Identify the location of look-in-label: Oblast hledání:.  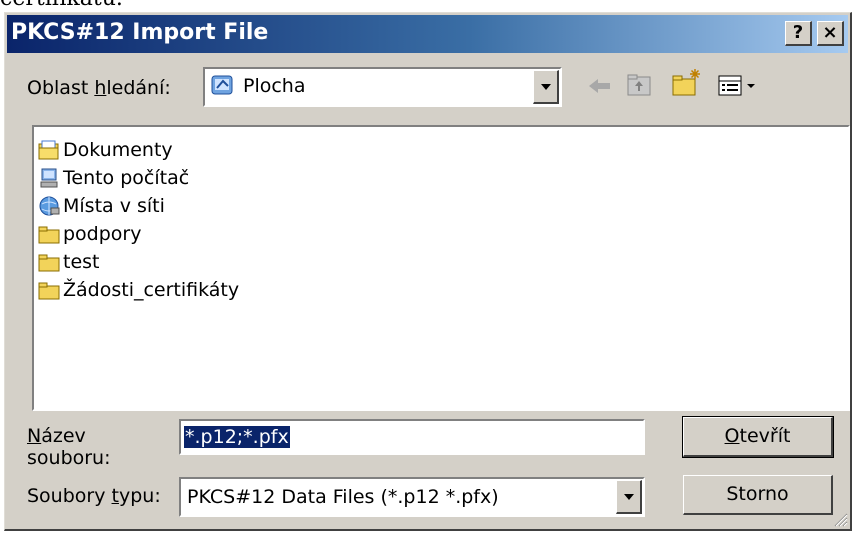
(99, 88).